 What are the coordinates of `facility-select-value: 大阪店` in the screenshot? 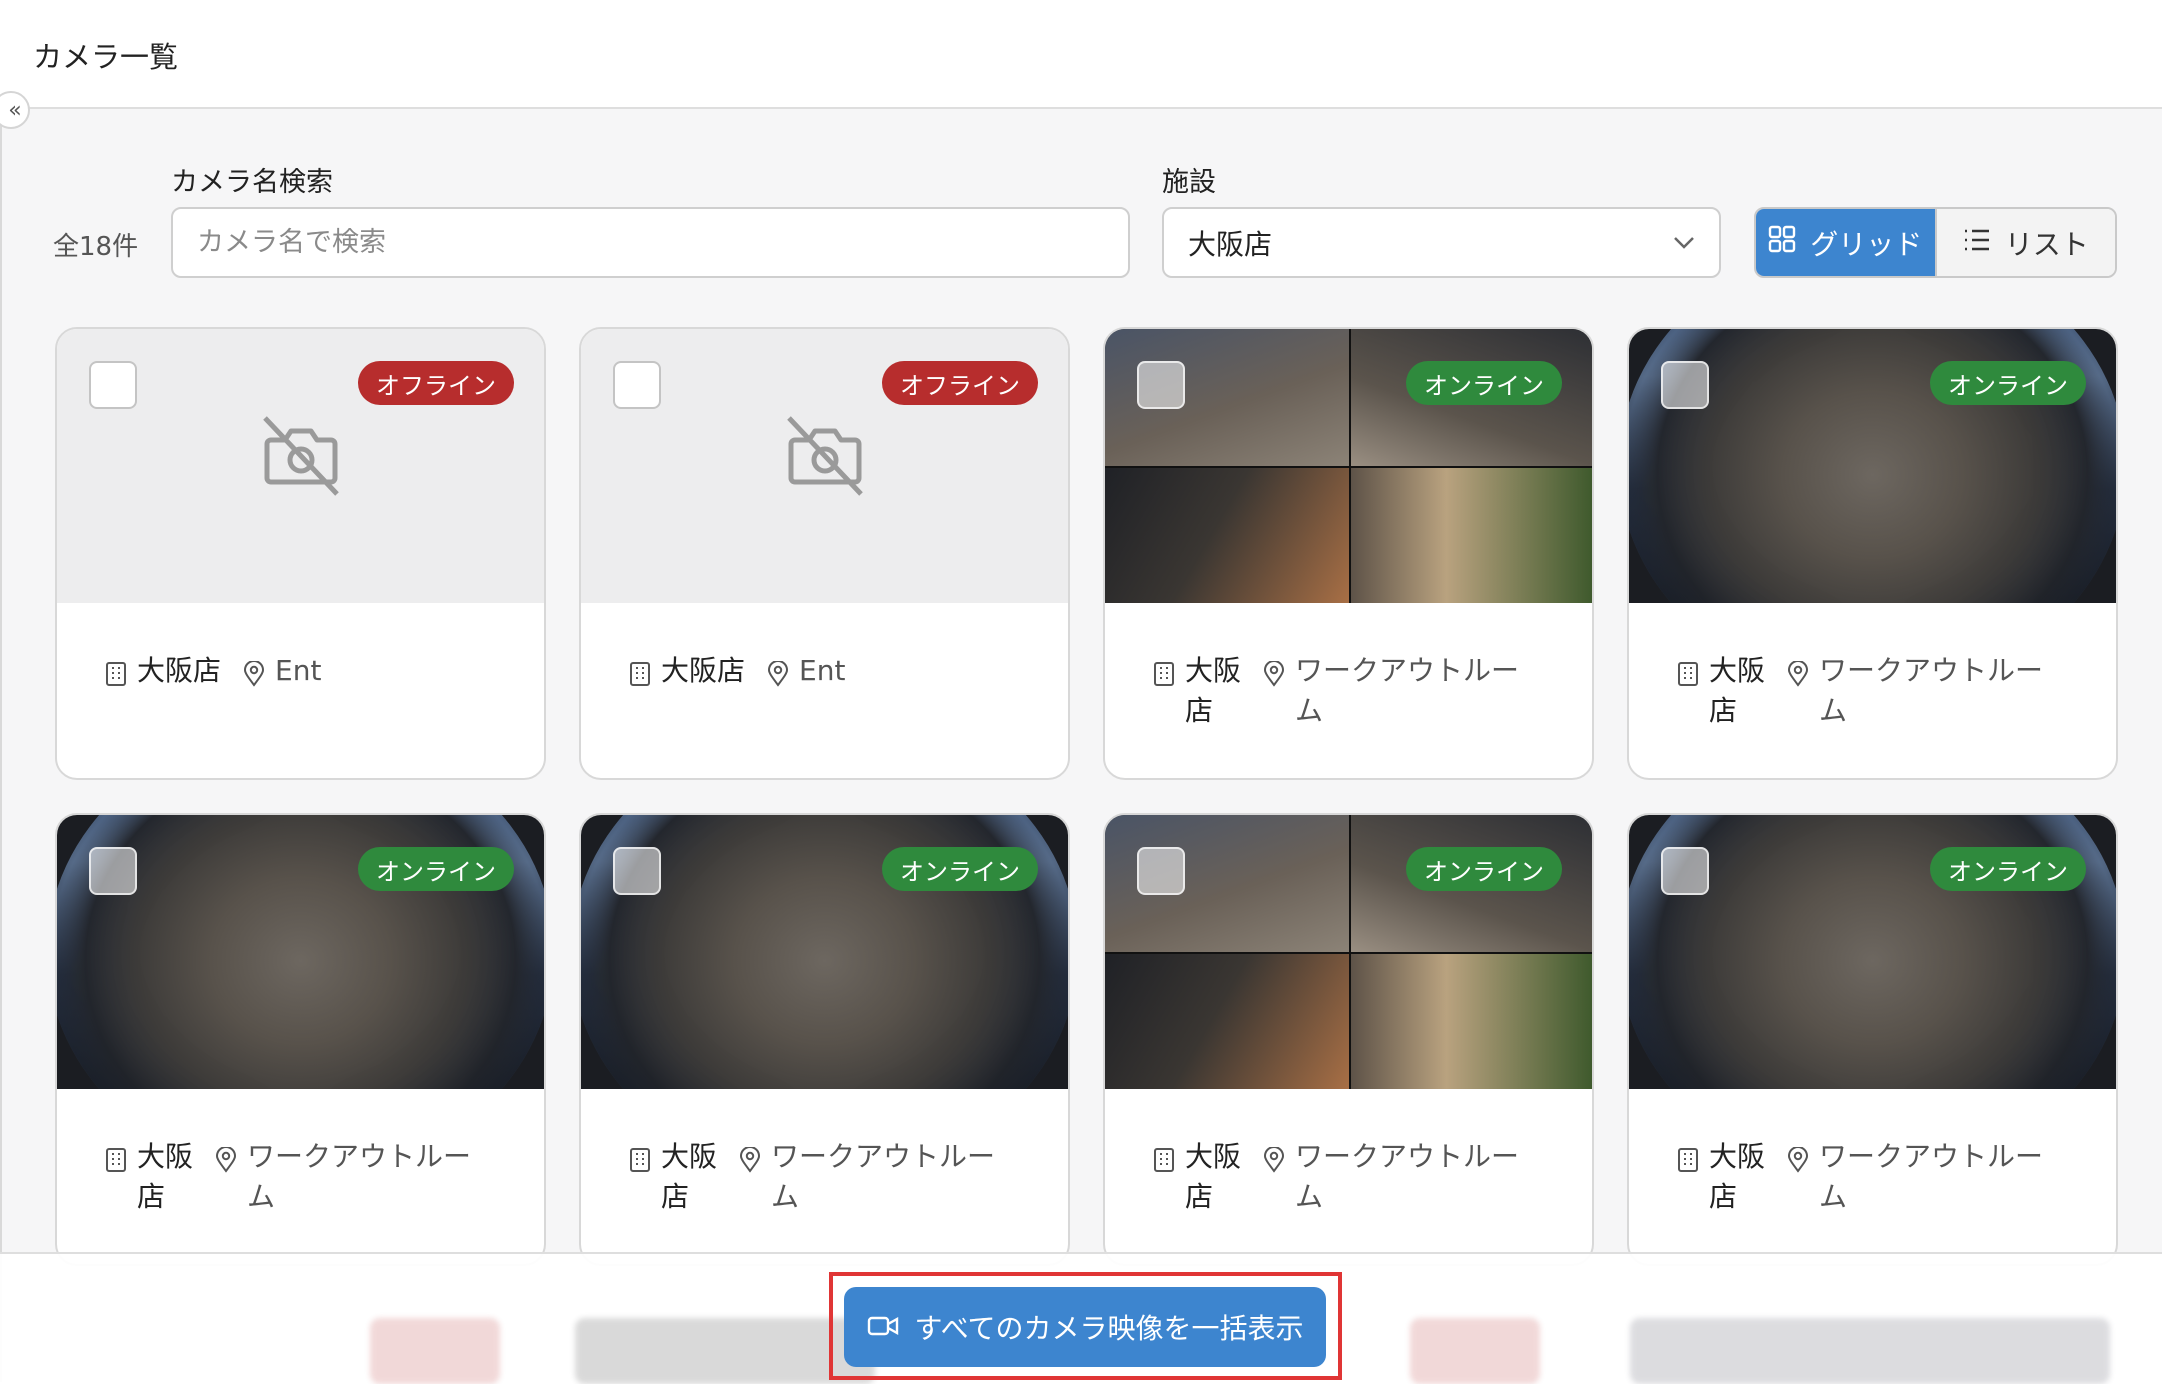 It's located at (1230, 244).